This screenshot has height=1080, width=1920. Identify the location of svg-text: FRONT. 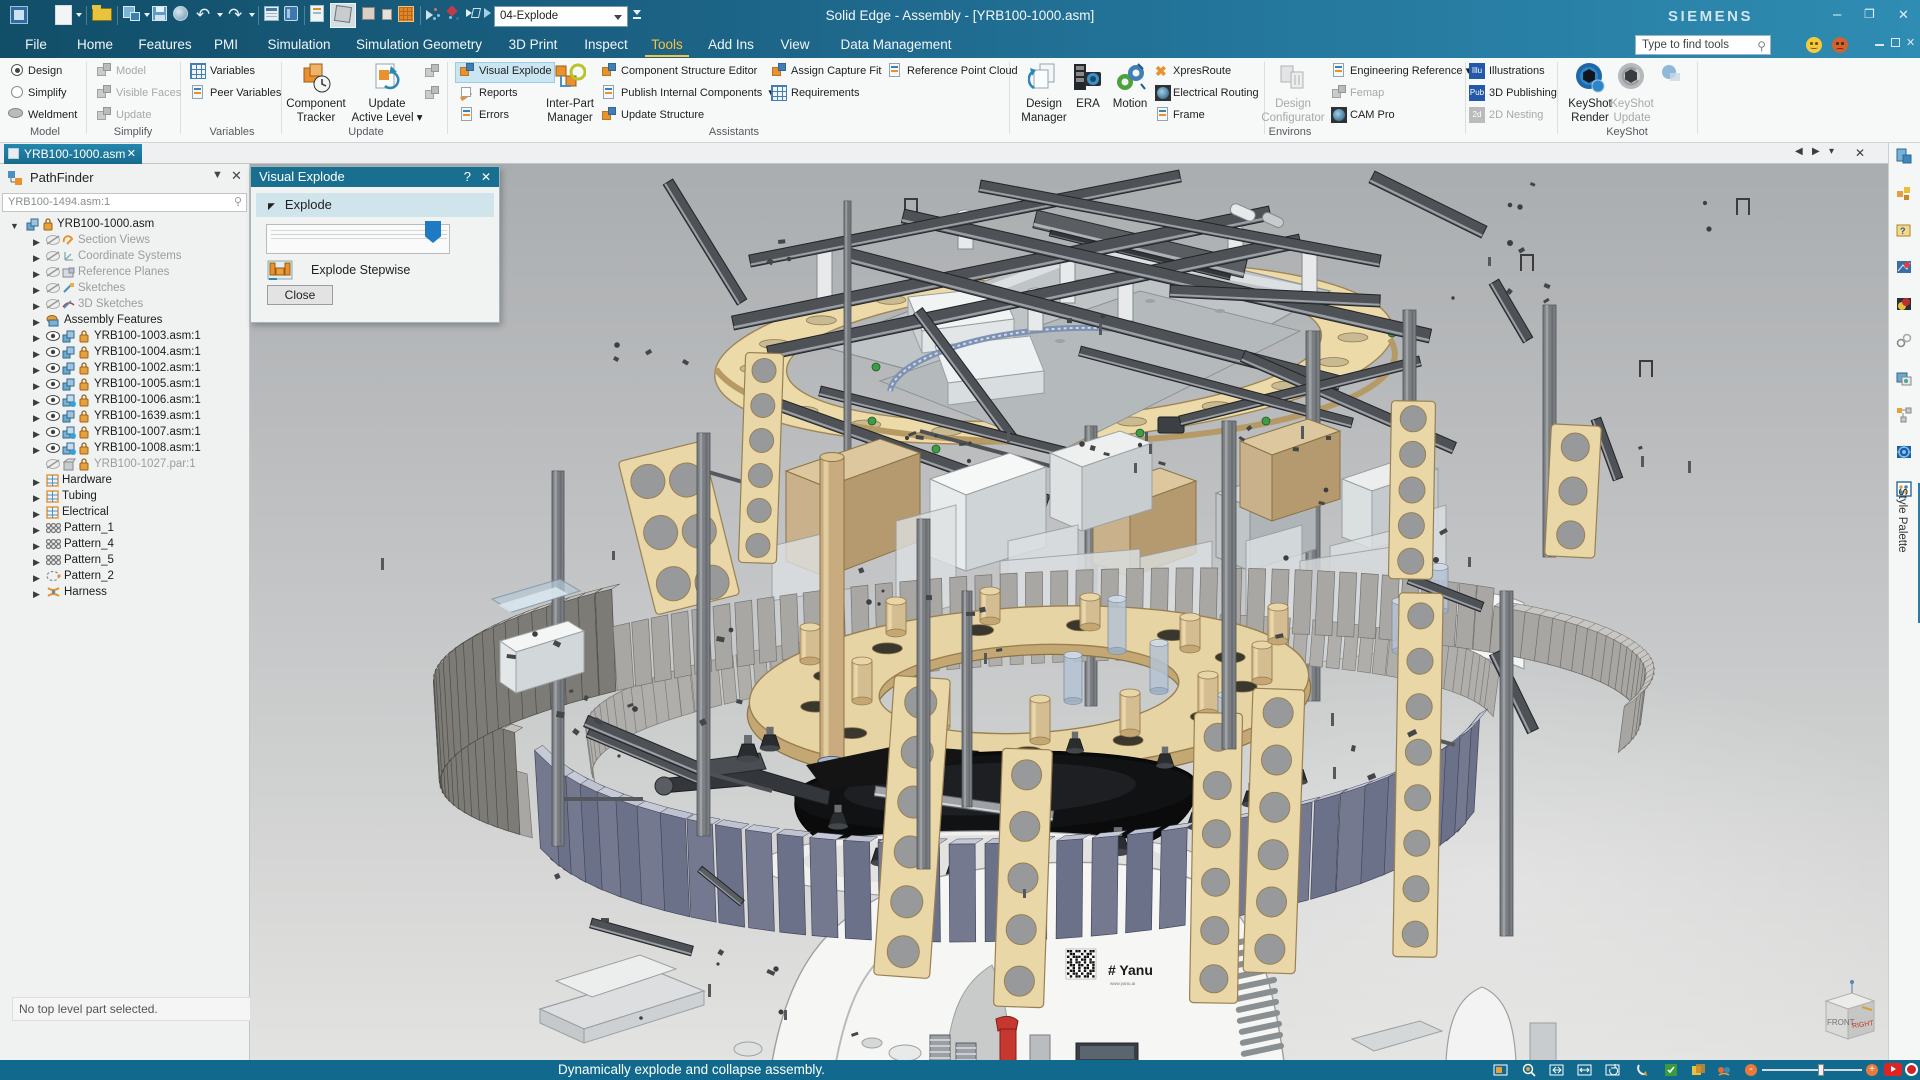
(1841, 1022).